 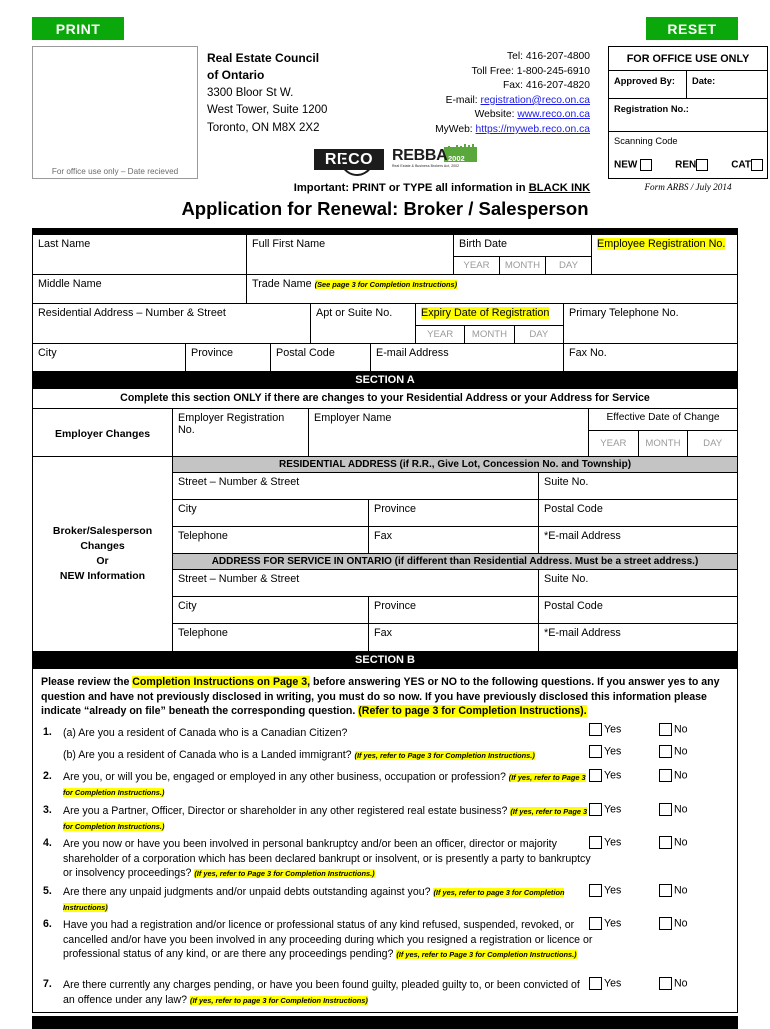 I want to click on question-1-number: 1., so click(x=47, y=731).